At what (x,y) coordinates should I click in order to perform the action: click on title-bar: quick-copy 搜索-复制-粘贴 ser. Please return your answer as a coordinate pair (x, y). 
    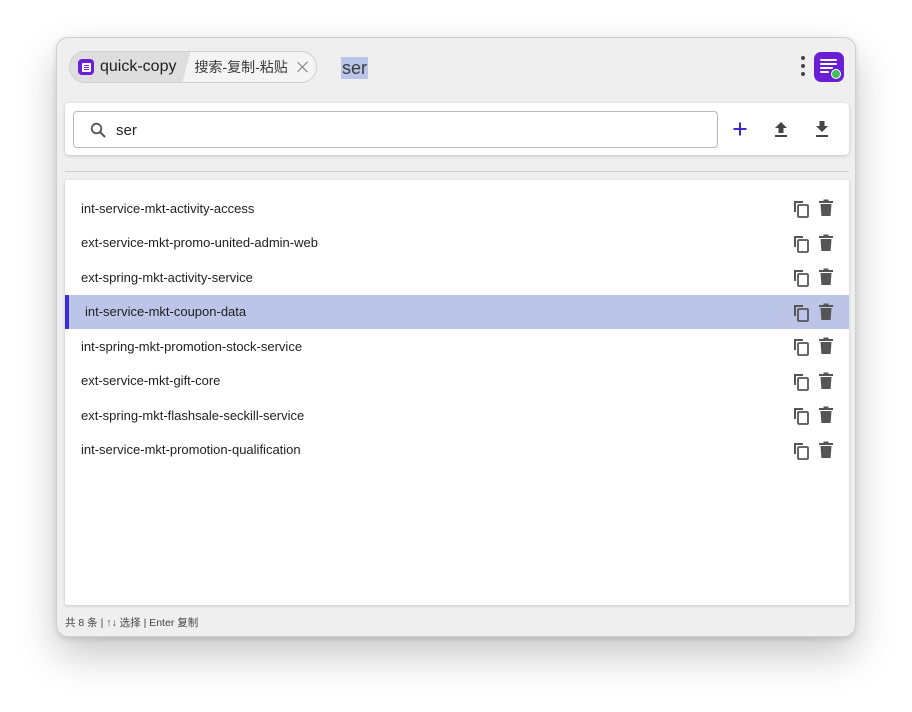
    Looking at the image, I should click on (456, 67).